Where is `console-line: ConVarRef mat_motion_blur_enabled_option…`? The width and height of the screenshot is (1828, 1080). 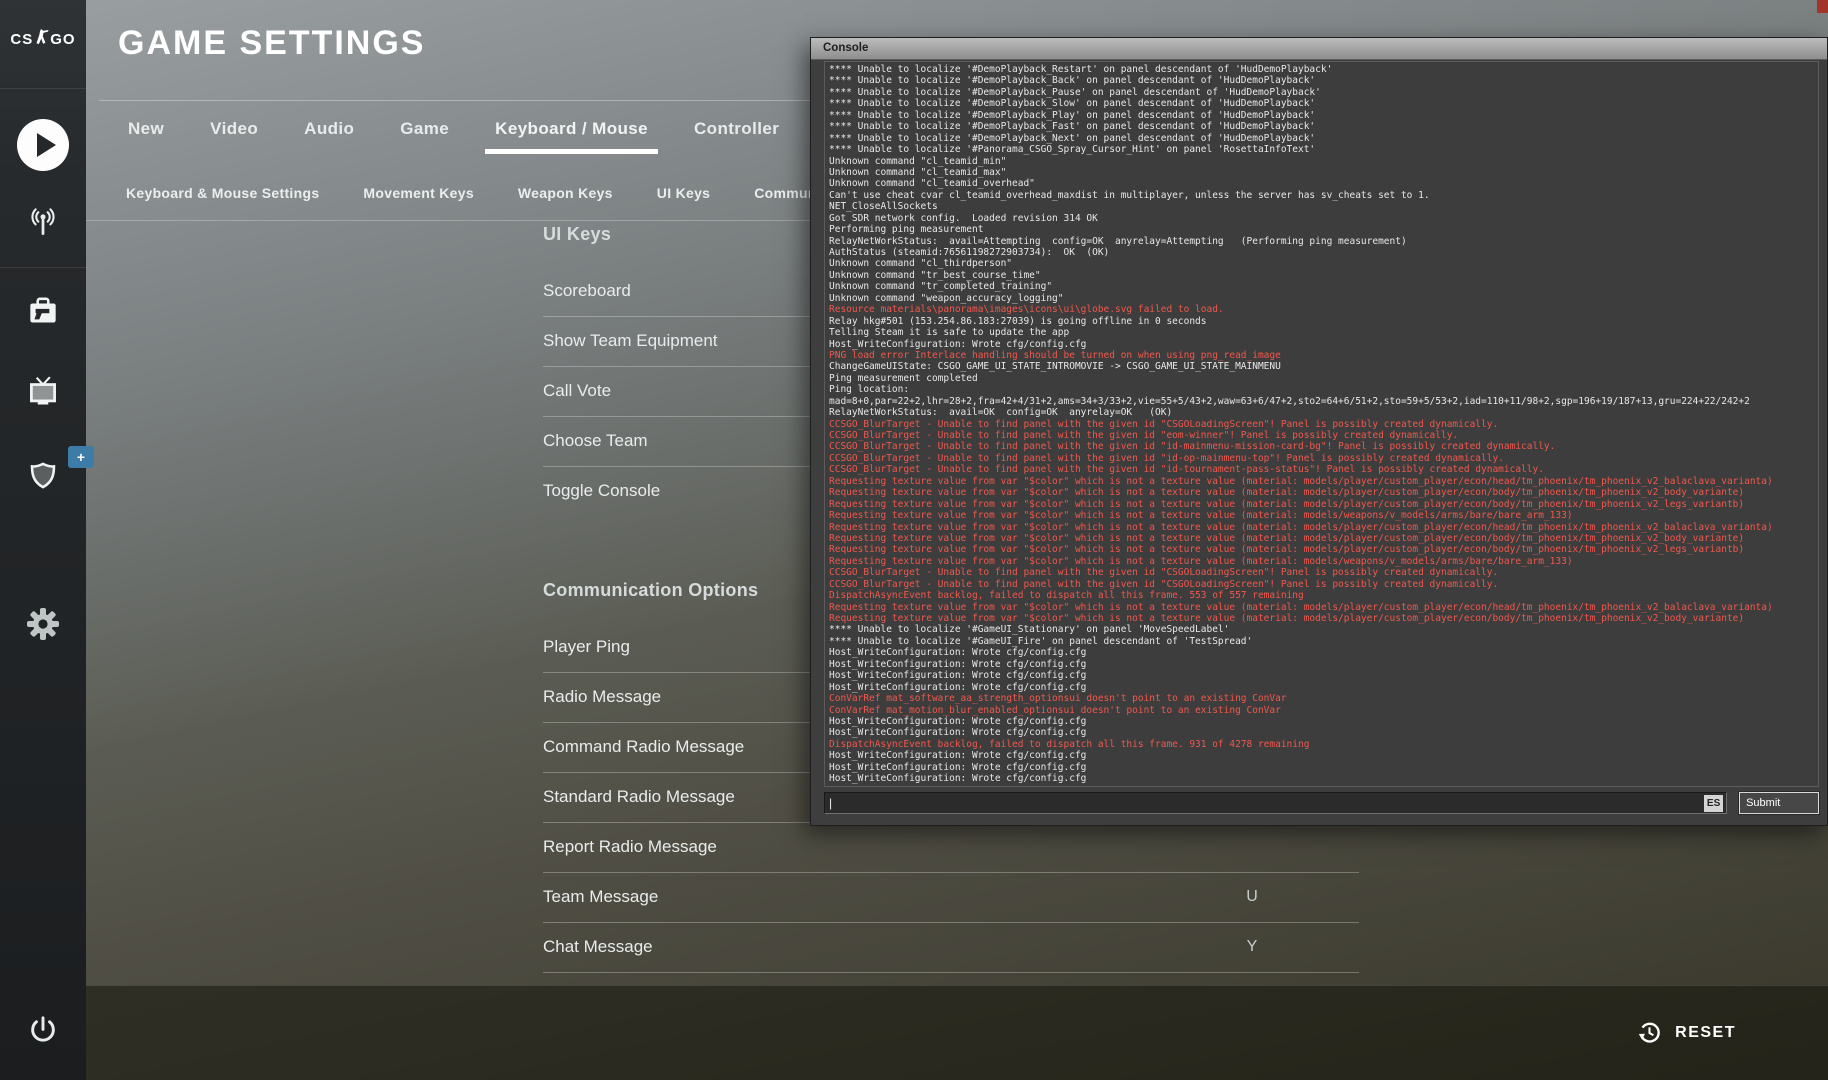
console-line: ConVarRef mat_motion_blur_enabled_option… is located at coordinates (1055, 710).